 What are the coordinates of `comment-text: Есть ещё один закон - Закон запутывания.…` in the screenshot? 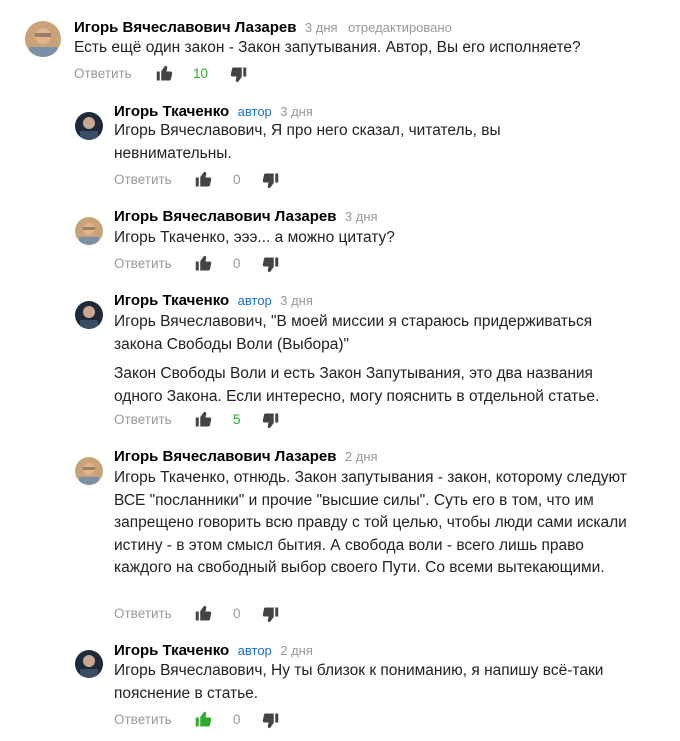 It's located at (369, 48).